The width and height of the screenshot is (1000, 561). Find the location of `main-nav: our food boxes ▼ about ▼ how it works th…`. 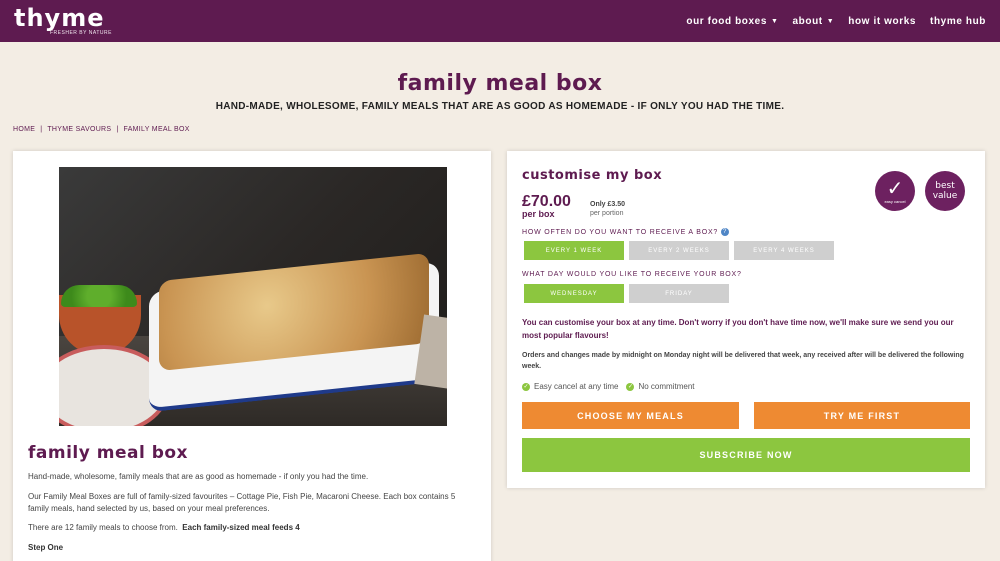

main-nav: our food boxes ▼ about ▼ how it works th… is located at coordinates (829, 21).